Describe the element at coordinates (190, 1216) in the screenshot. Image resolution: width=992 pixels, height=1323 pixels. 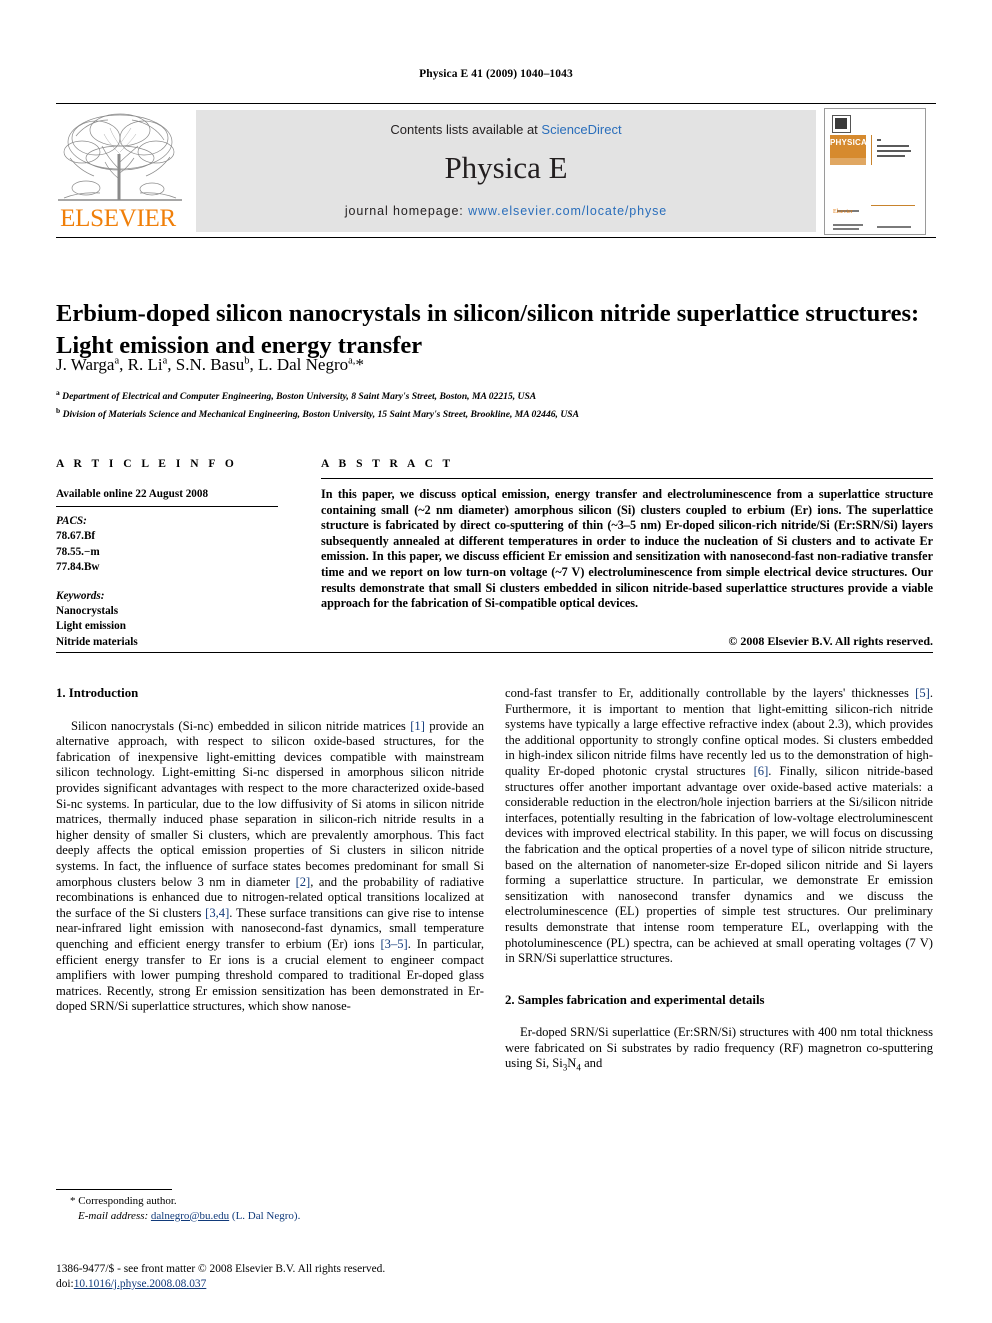
I see `email-link: dalnegro@bu.edu` at that location.